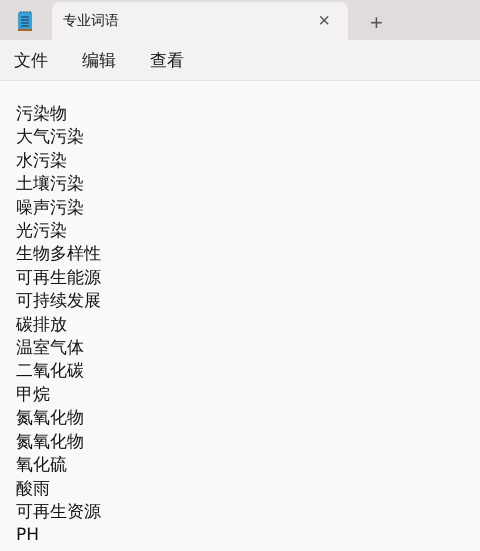 The width and height of the screenshot is (480, 551). Describe the element at coordinates (99, 60) in the screenshot. I see `menu-item: 编辑` at that location.